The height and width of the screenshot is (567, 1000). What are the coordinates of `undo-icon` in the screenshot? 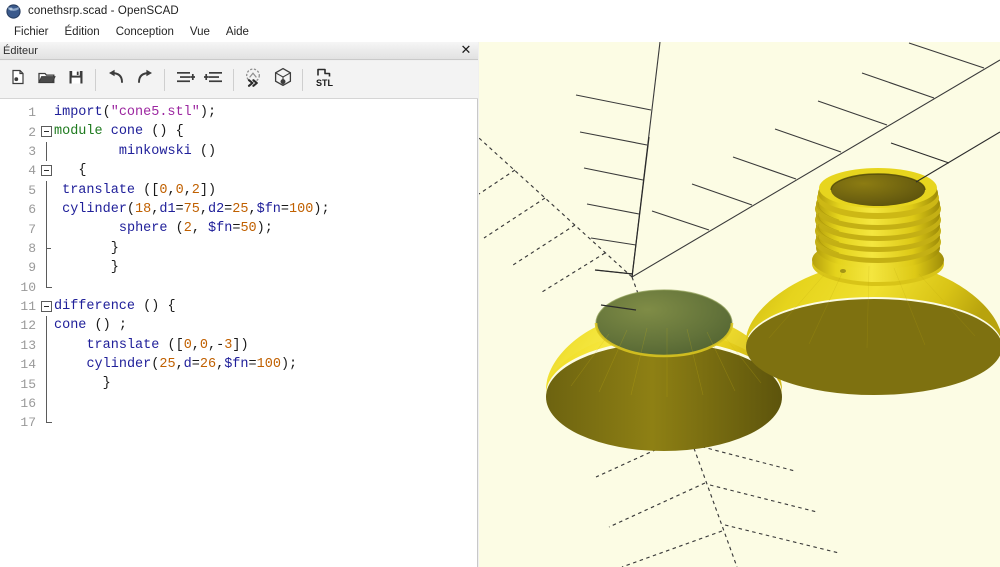 It's located at (116, 79).